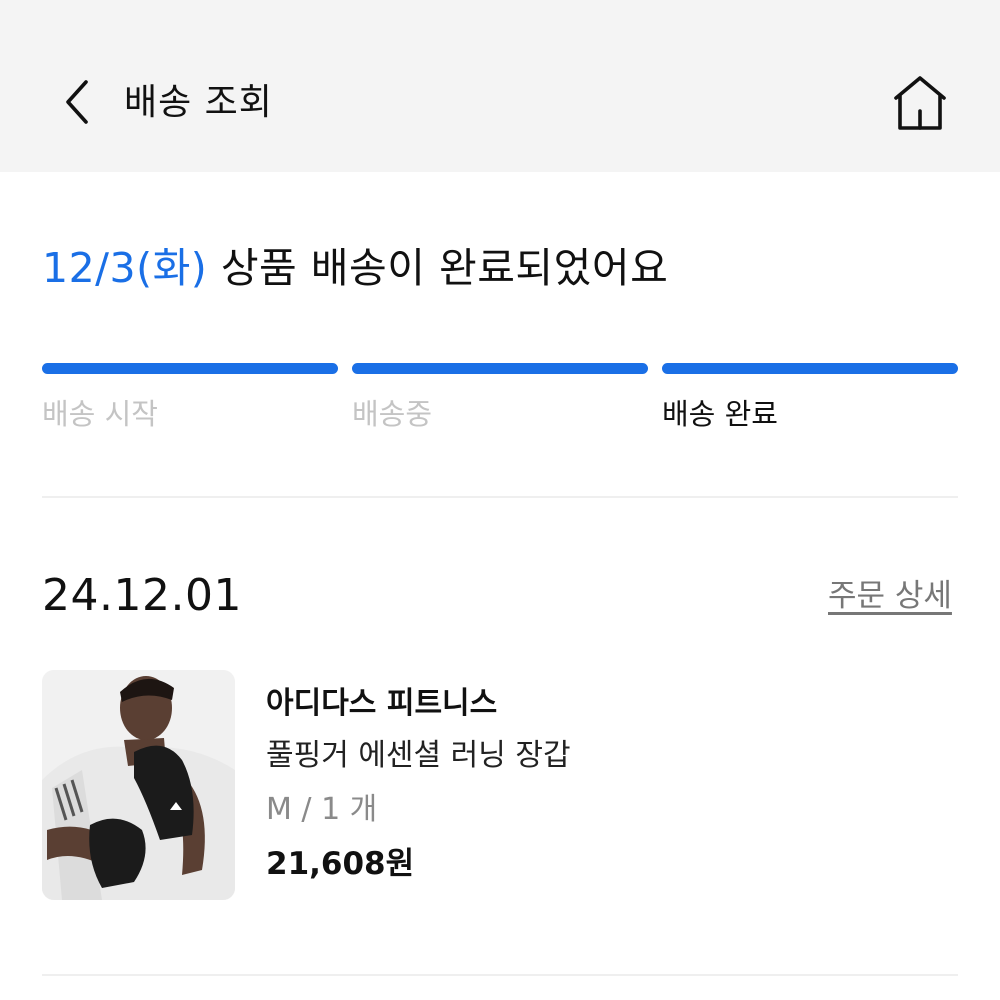  I want to click on progress-step-delivered: 배송 완료, so click(810, 398).